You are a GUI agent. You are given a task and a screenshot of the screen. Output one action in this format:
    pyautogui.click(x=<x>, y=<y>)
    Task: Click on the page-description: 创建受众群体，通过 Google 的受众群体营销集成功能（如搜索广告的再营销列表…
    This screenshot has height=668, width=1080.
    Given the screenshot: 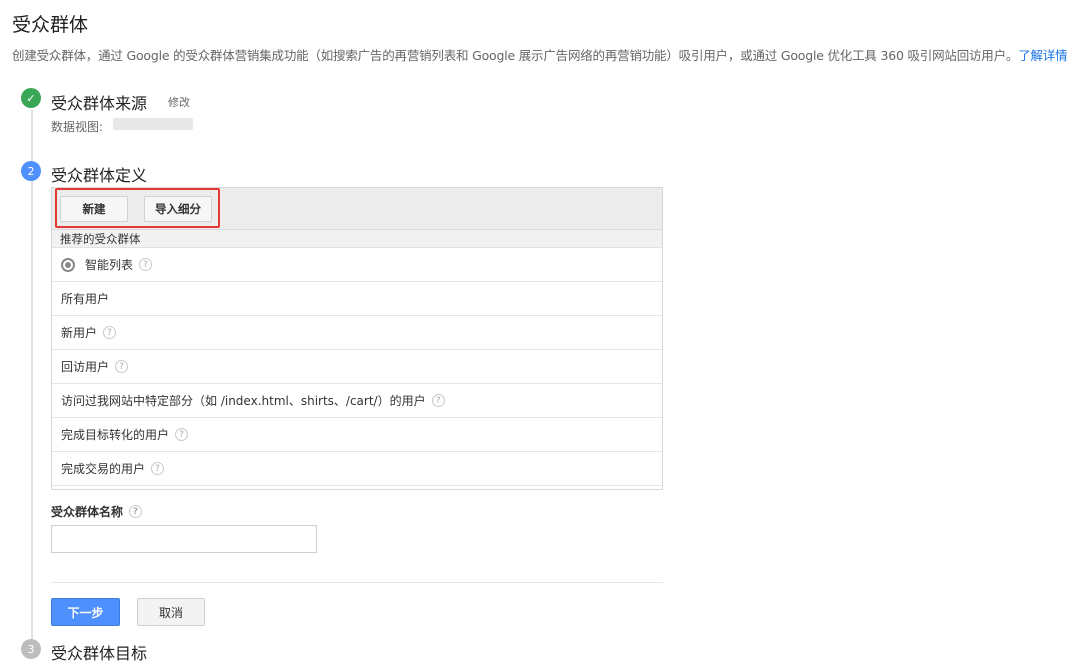 What is the action you would take?
    pyautogui.click(x=540, y=54)
    